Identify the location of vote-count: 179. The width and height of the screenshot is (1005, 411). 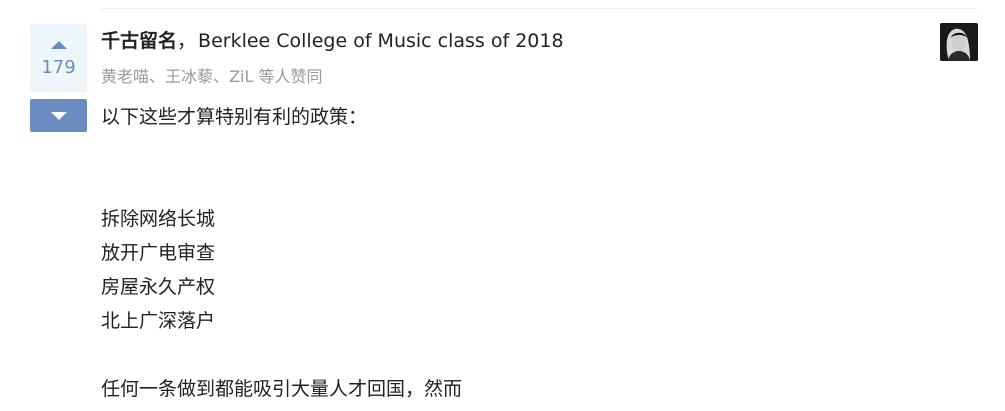
(58, 67).